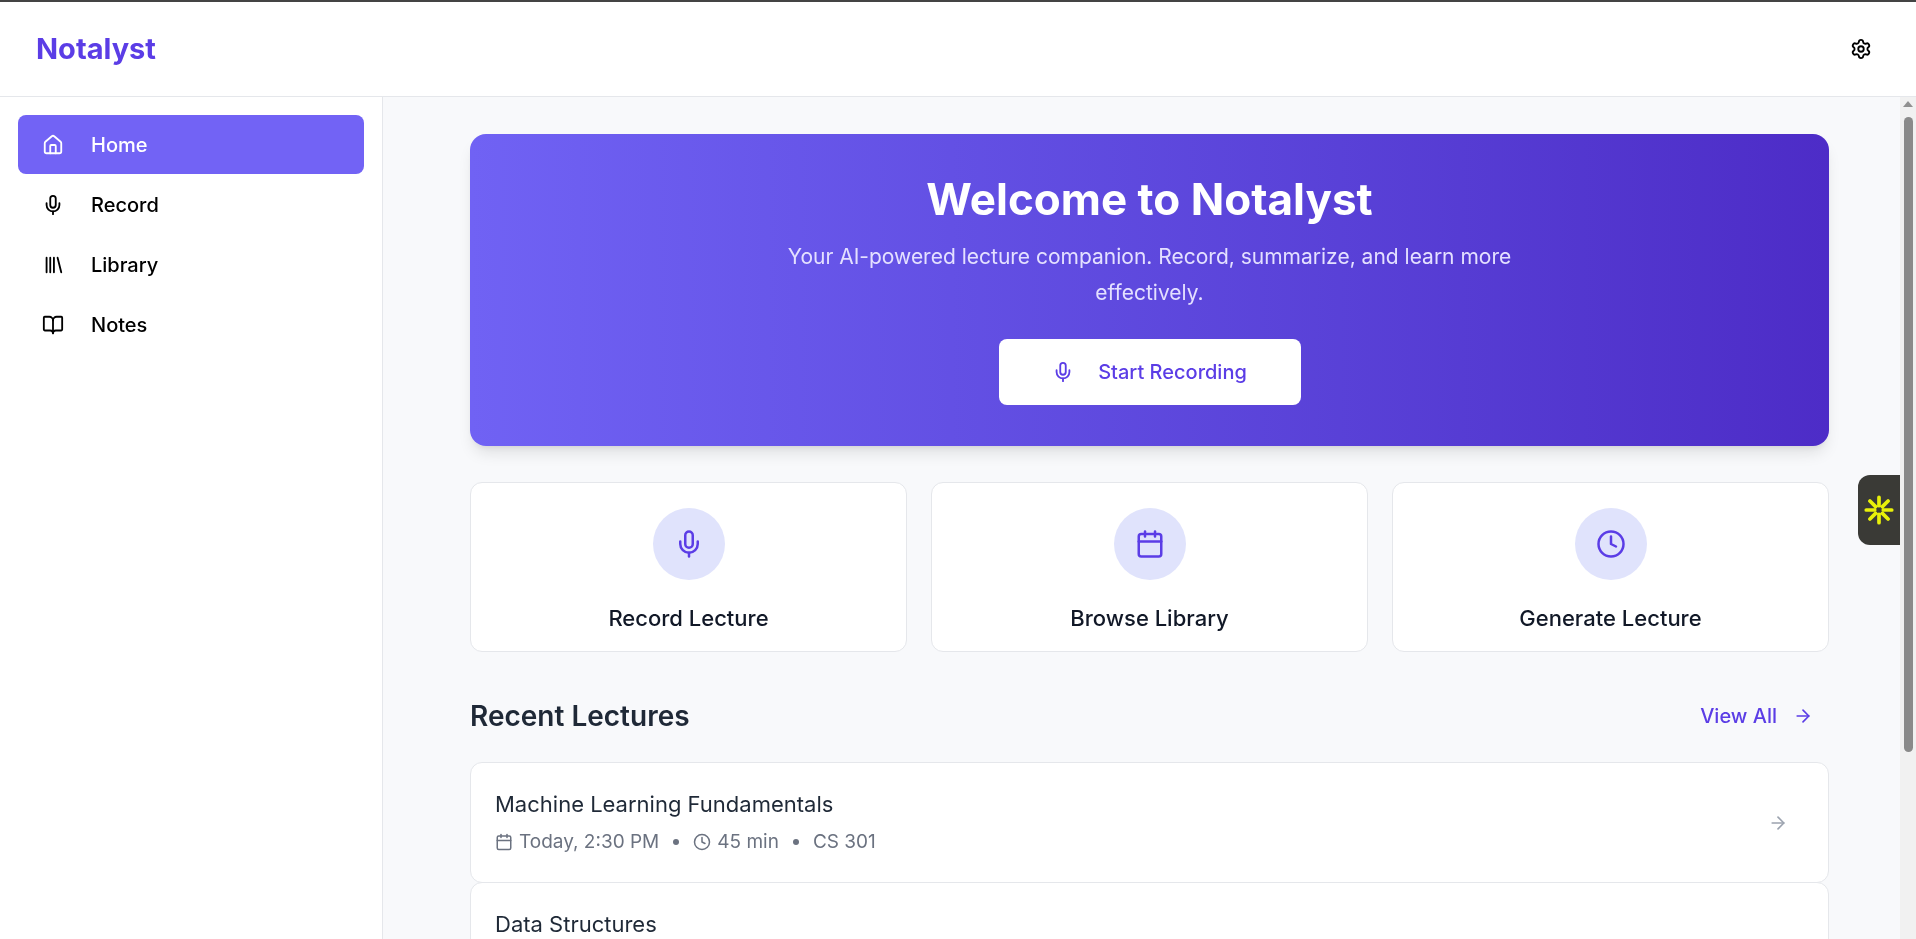 The height and width of the screenshot is (939, 1916). Describe the element at coordinates (53, 324) in the screenshot. I see `book-icon` at that location.